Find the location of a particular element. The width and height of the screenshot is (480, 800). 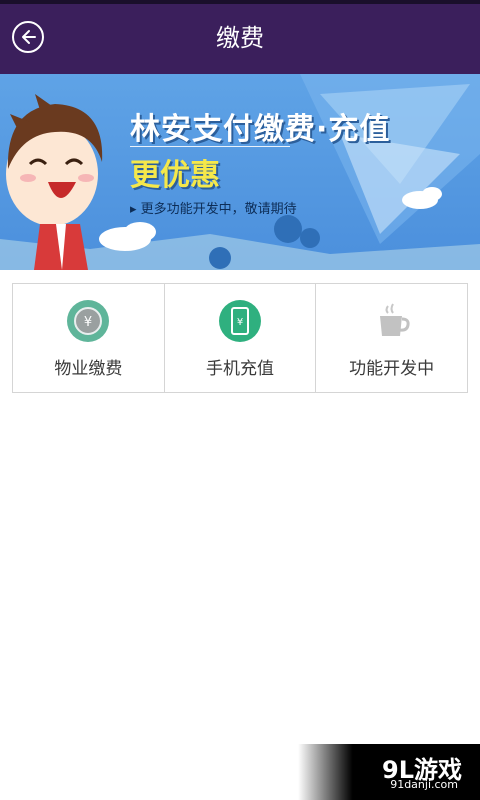

coffee-cup-icon is located at coordinates (394, 319).